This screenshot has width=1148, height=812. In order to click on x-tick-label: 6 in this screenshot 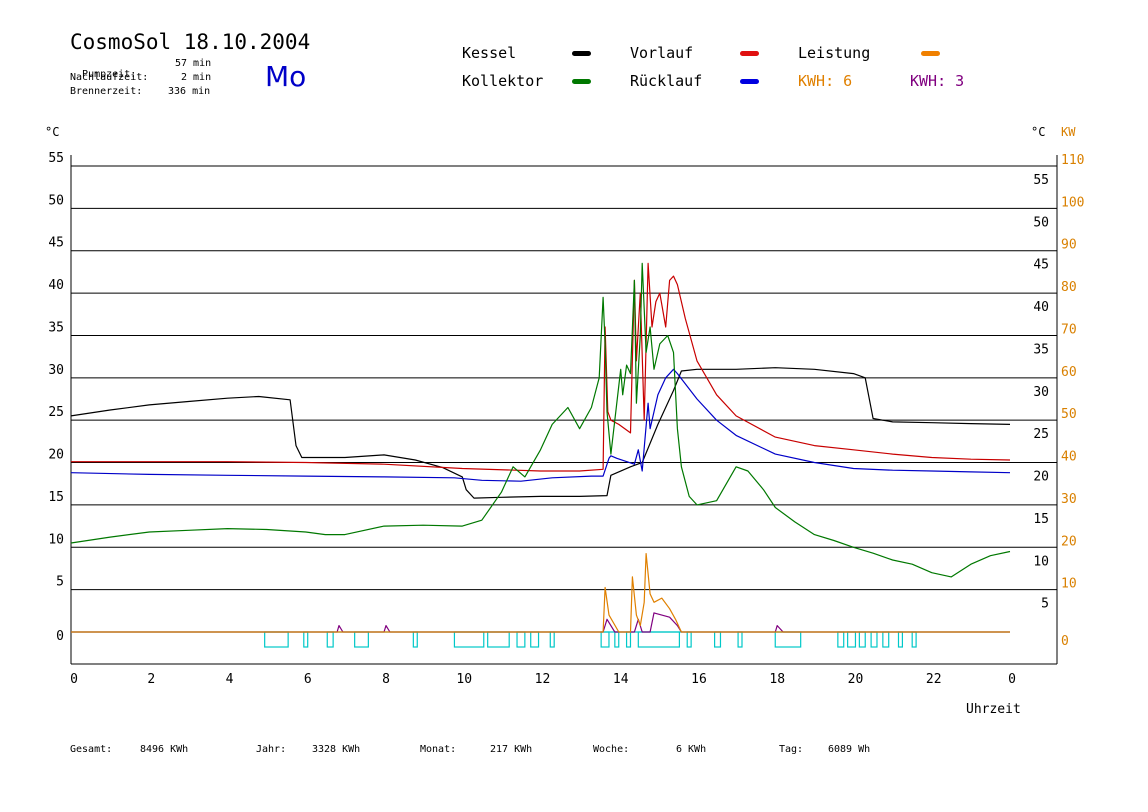, I will do `click(308, 679)`.